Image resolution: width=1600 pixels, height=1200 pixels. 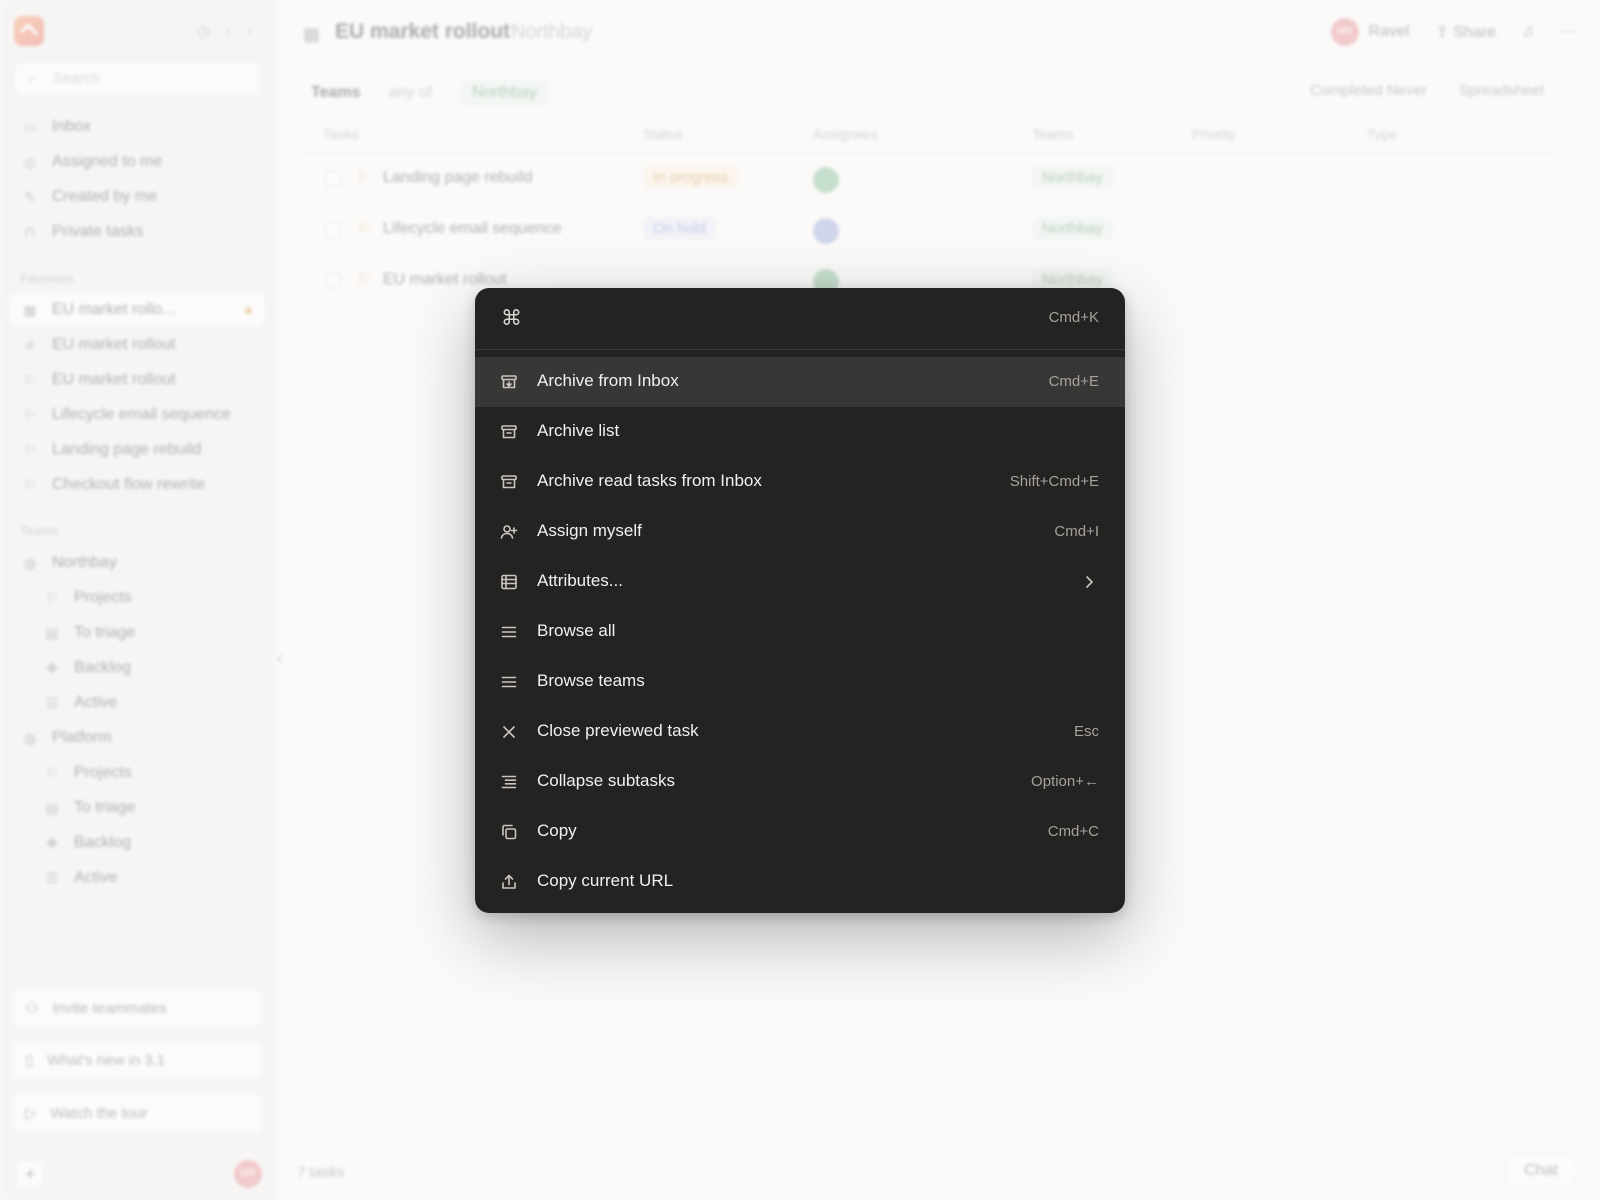 I want to click on user-chip: MR Ravel, so click(x=1369, y=32).